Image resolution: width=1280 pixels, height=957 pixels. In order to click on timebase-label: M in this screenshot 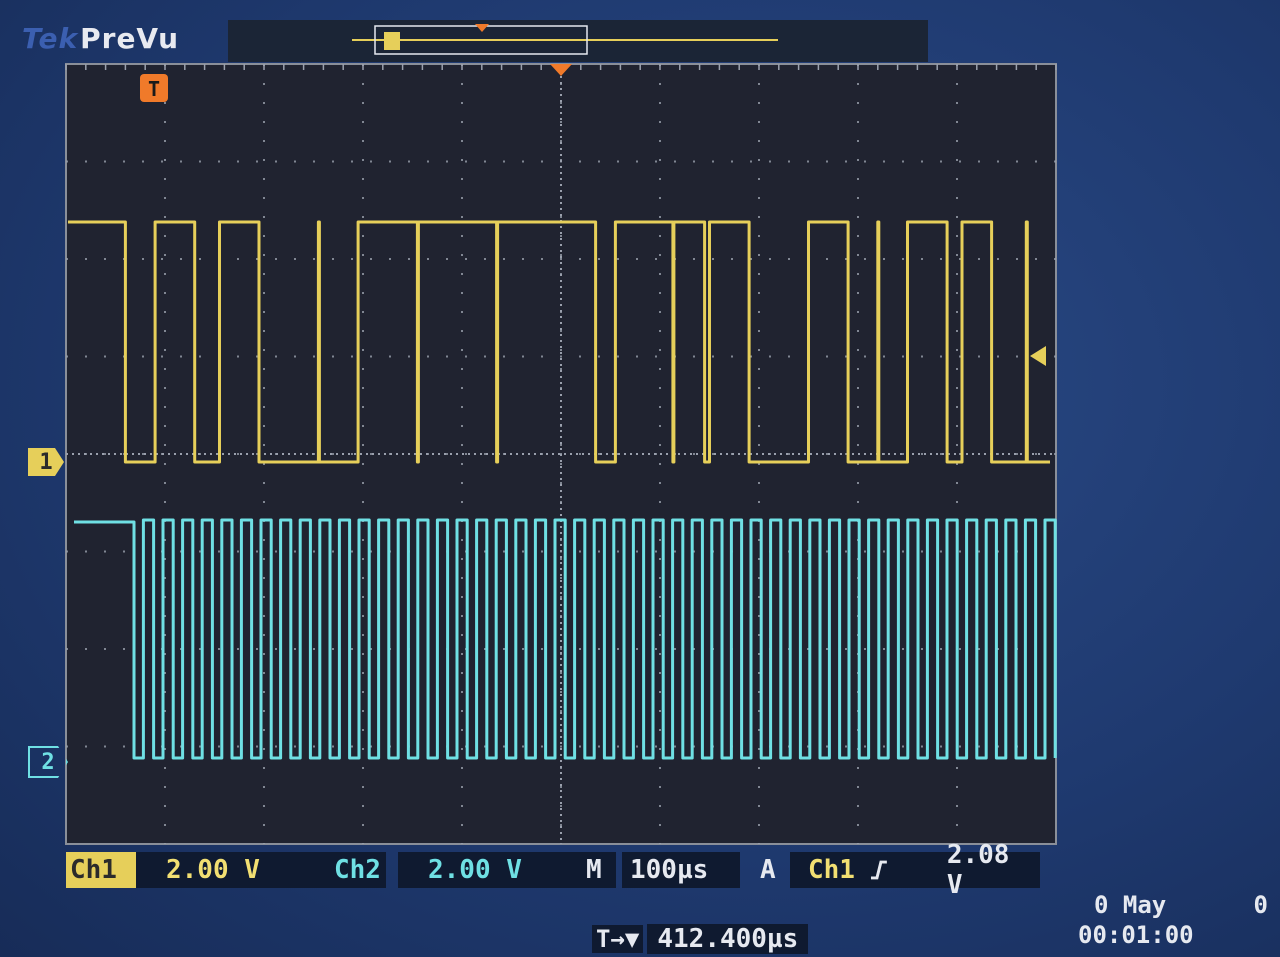, I will do `click(594, 870)`.